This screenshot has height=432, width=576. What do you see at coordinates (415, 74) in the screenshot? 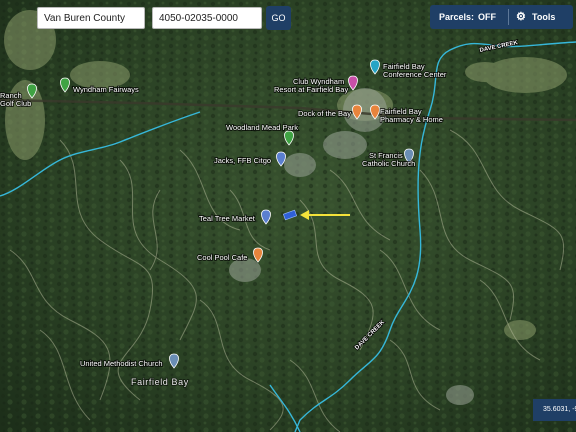
I see `label-conference-center-2: Conference Center` at bounding box center [415, 74].